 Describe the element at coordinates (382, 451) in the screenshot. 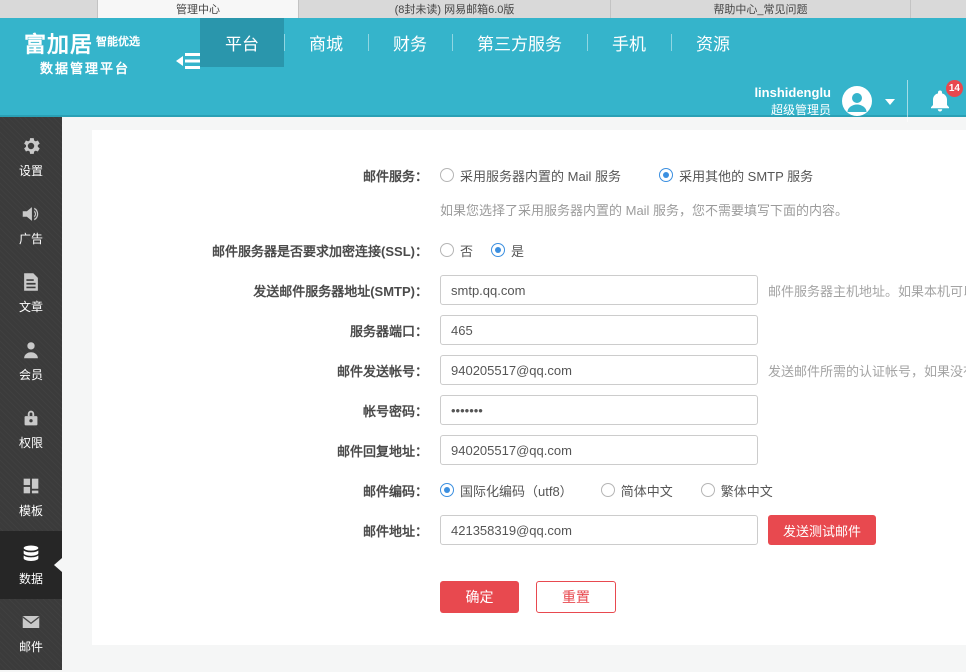

I see `reply-label: 邮件回复地址：` at that location.